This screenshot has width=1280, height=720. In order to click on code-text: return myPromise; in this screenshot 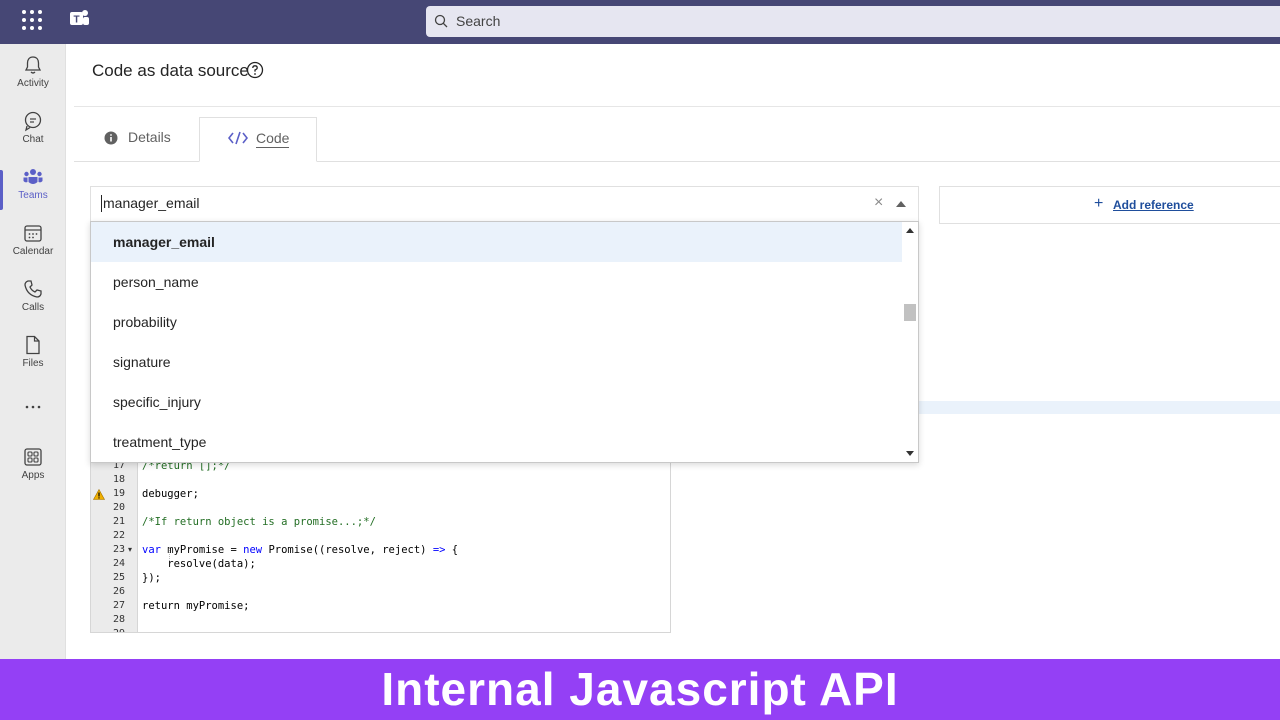, I will do `click(196, 606)`.